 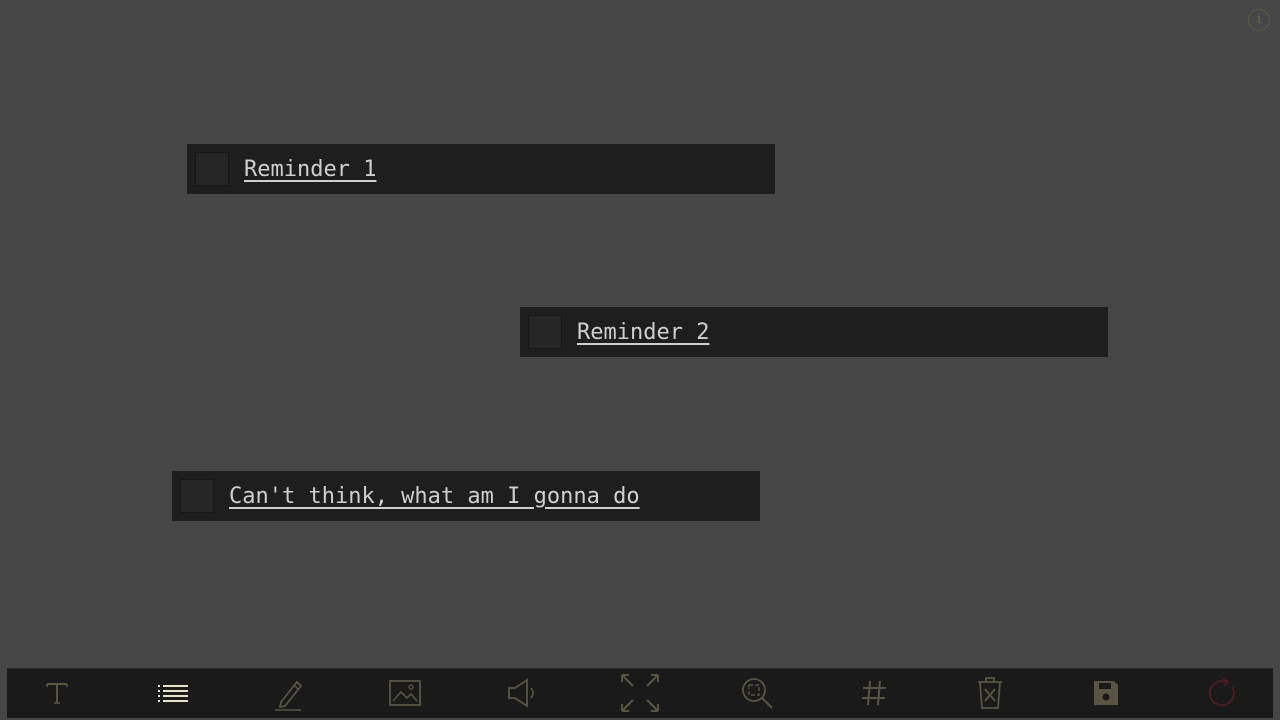 I want to click on note-text: Reminder 1, so click(x=310, y=169).